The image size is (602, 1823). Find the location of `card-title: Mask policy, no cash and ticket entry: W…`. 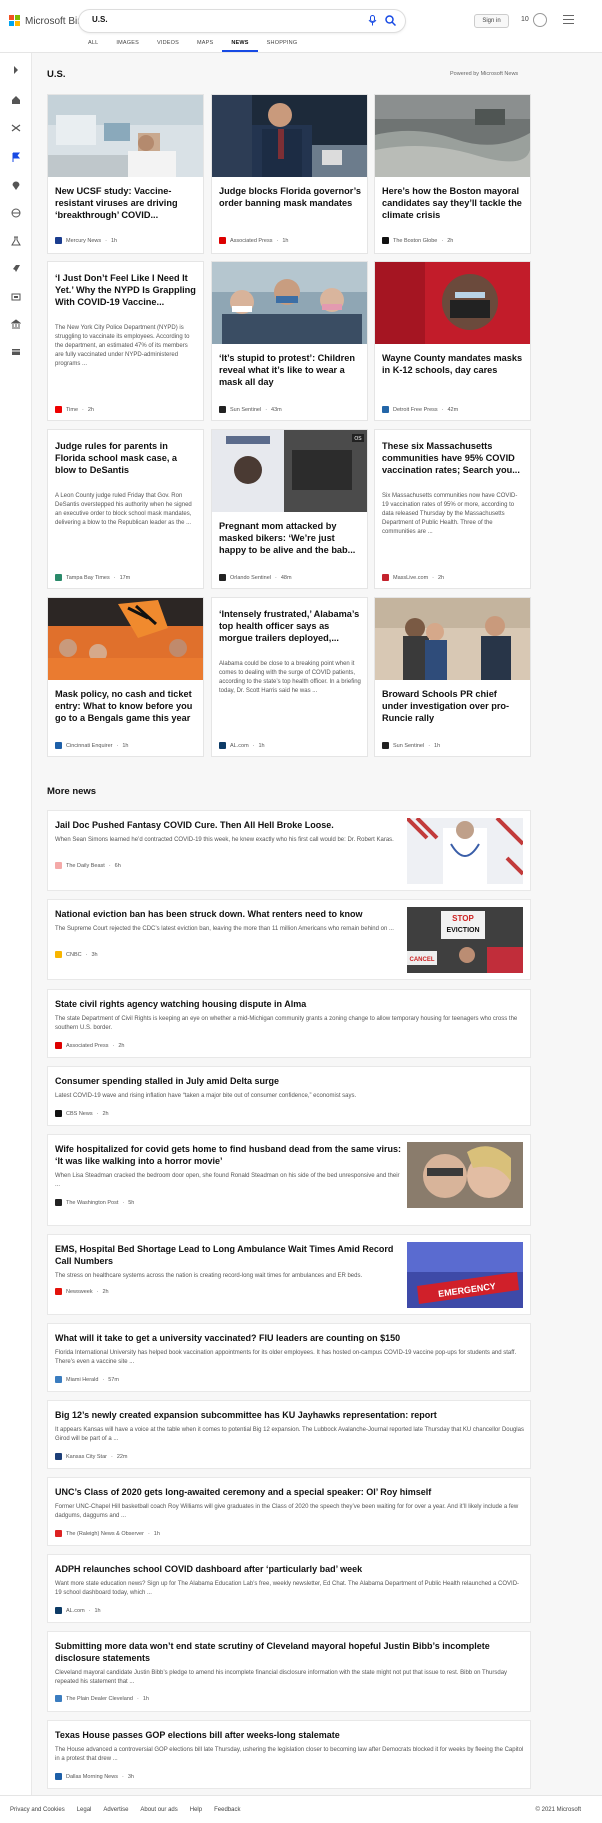

card-title: Mask policy, no cash and ticket entry: W… is located at coordinates (126, 706).